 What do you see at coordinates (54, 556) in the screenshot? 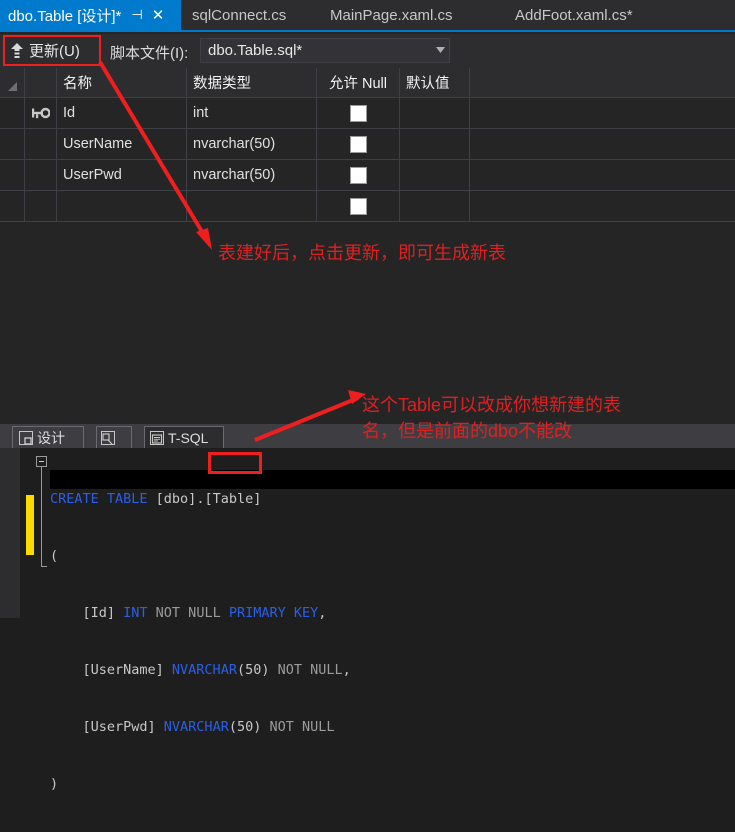
I see `code-token: (` at bounding box center [54, 556].